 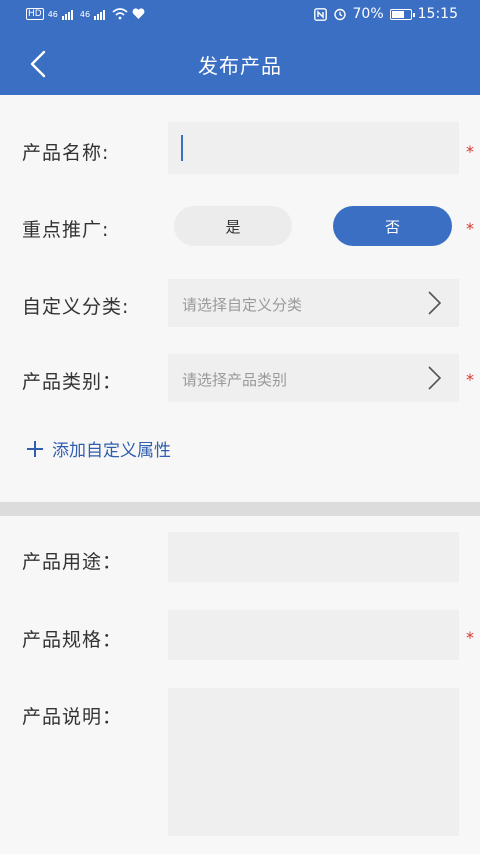 What do you see at coordinates (111, 451) in the screenshot?
I see `add-custom-attribute-label: 添加自定义属性` at bounding box center [111, 451].